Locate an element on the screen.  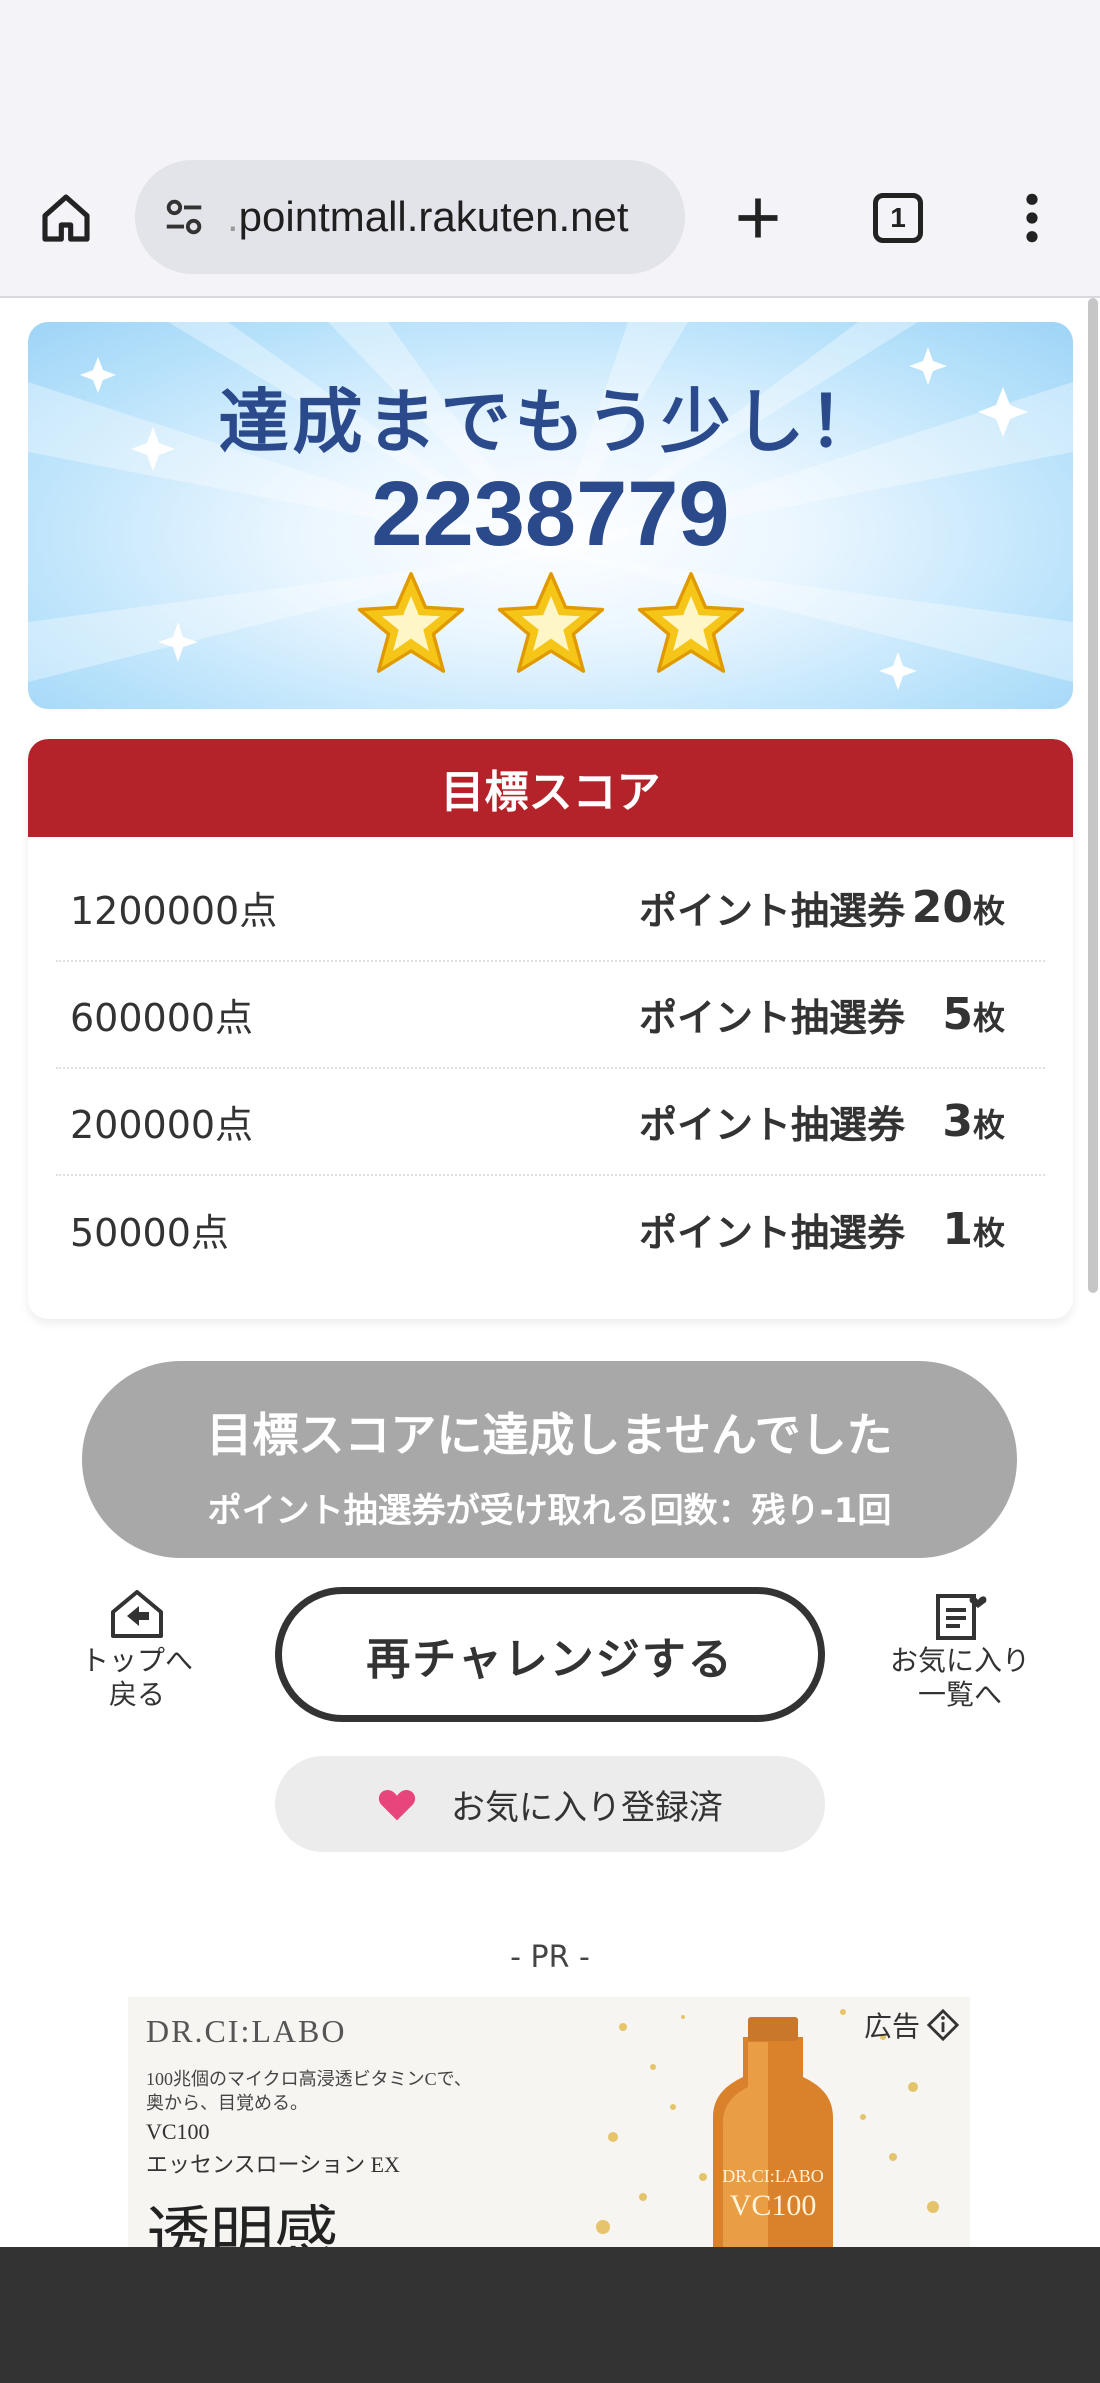
ad-description-line-2: 奥から、目覚める。 is located at coordinates (227, 2103).